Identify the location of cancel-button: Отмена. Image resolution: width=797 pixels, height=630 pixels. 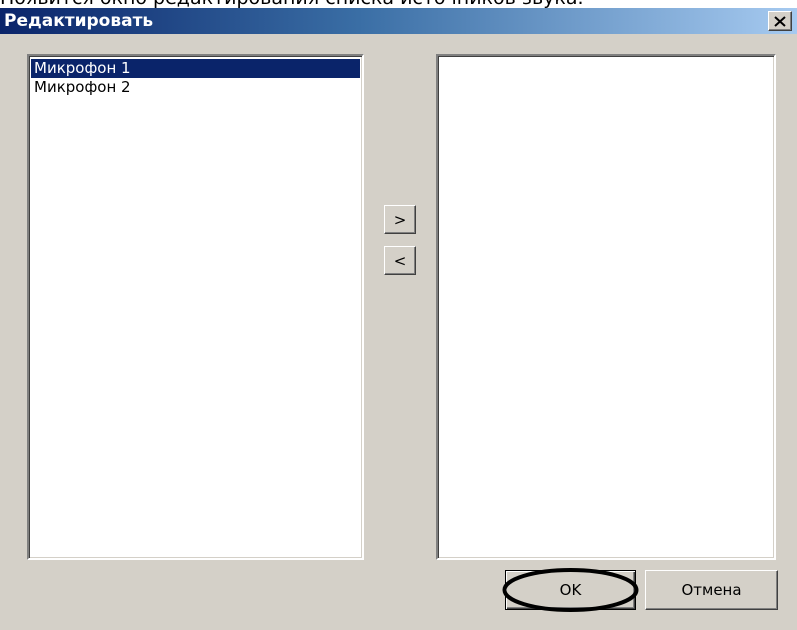
(711, 590).